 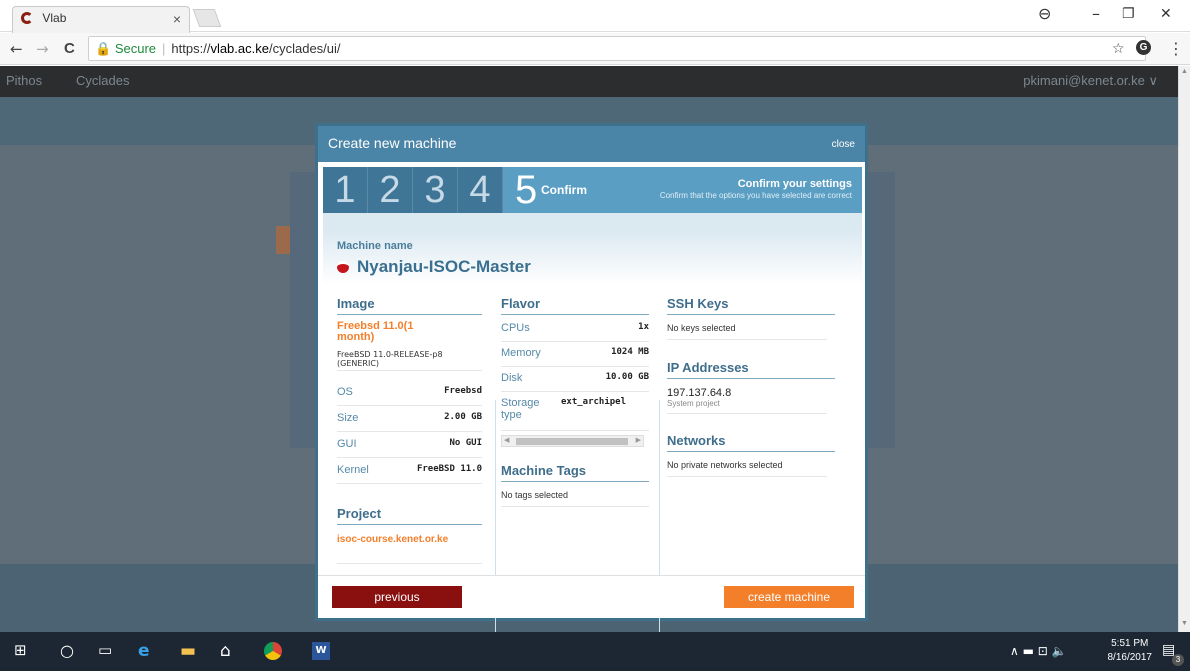 I want to click on forward-button: →, so click(x=42, y=49).